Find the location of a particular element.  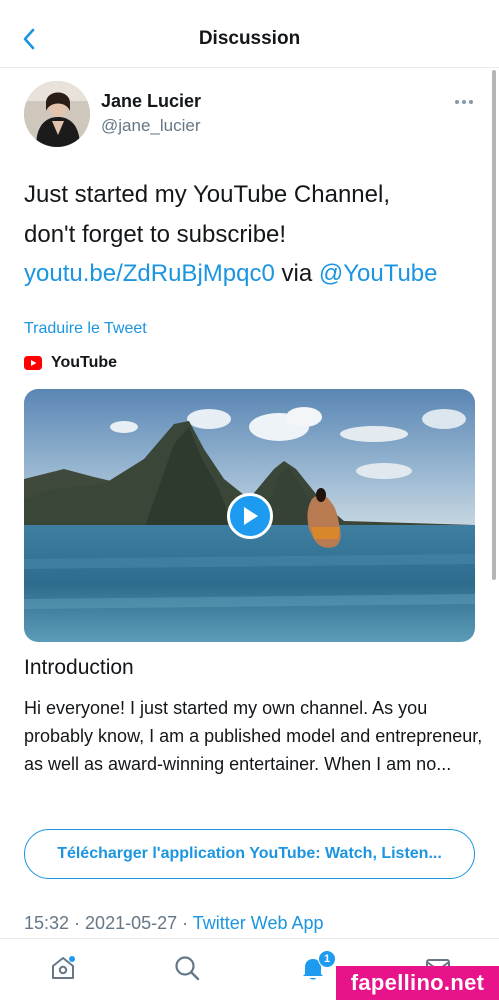

more-icon is located at coordinates (464, 102).